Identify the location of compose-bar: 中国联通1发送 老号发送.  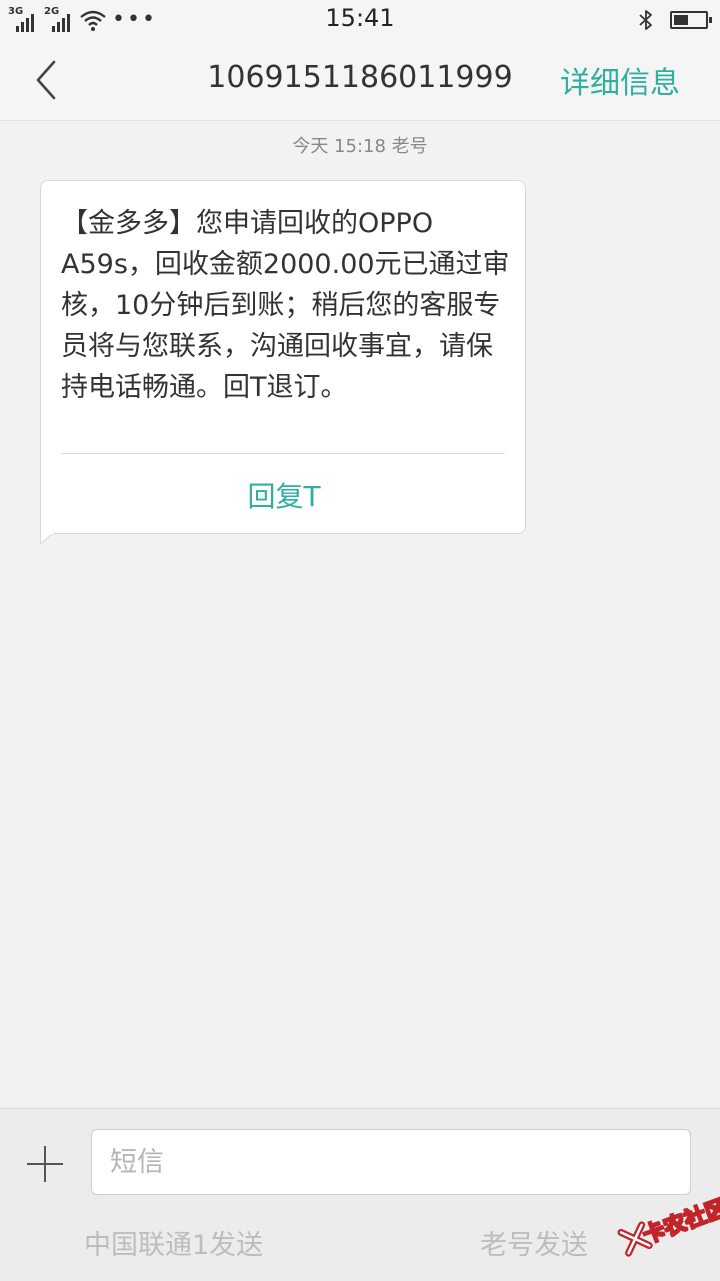
(360, 1194).